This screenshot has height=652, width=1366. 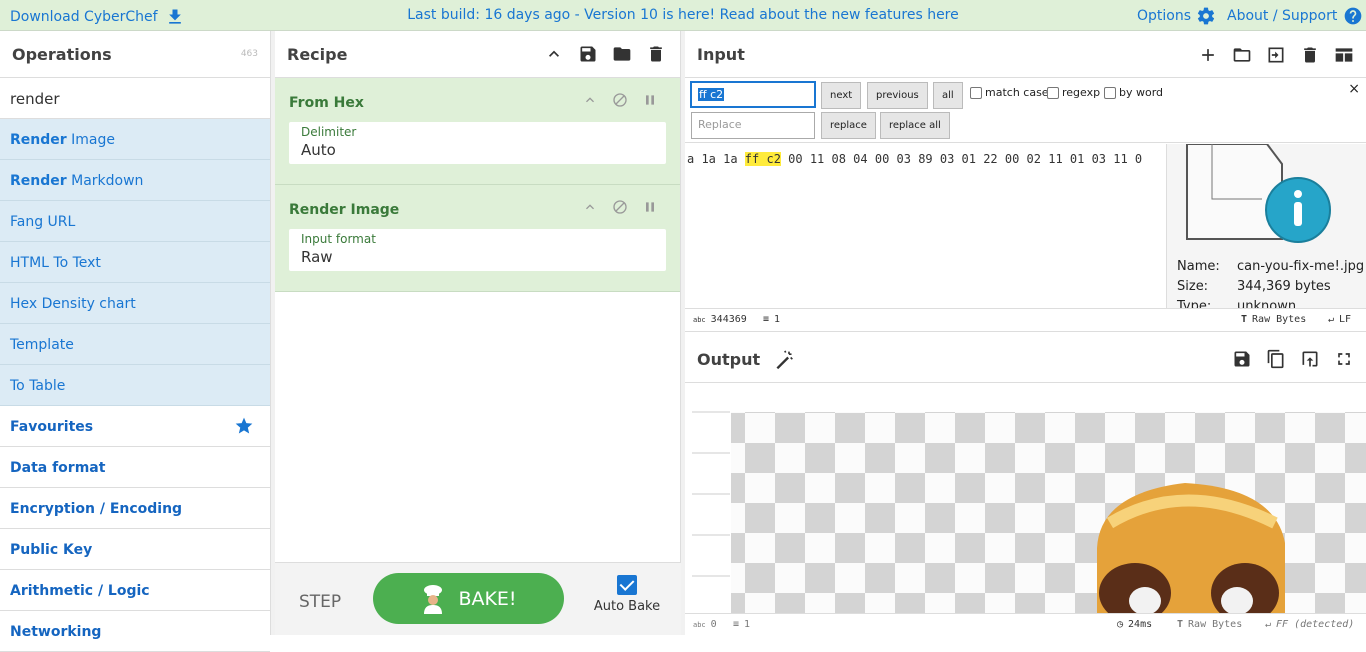 I want to click on open-file-icon, so click(x=1276, y=55).